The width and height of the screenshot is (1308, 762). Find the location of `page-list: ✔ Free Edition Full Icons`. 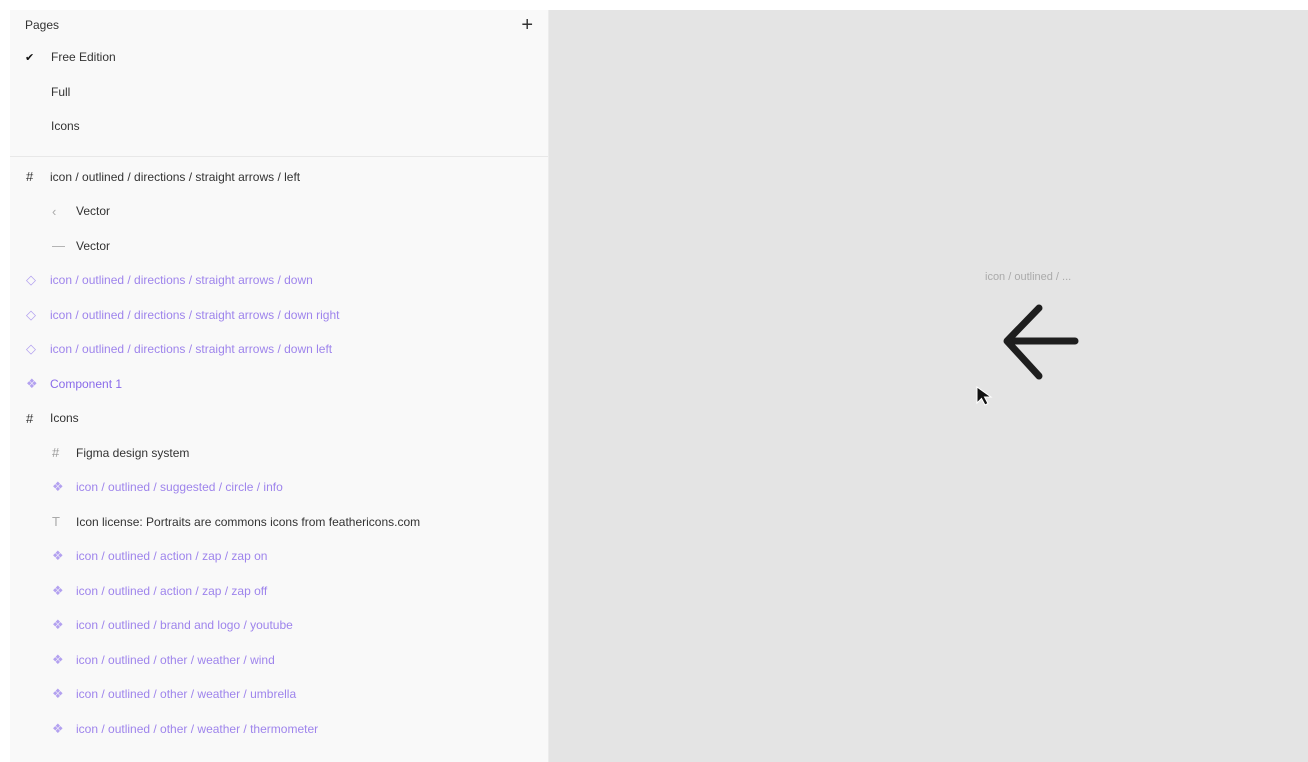

page-list: ✔ Free Edition Full Icons is located at coordinates (279, 92).